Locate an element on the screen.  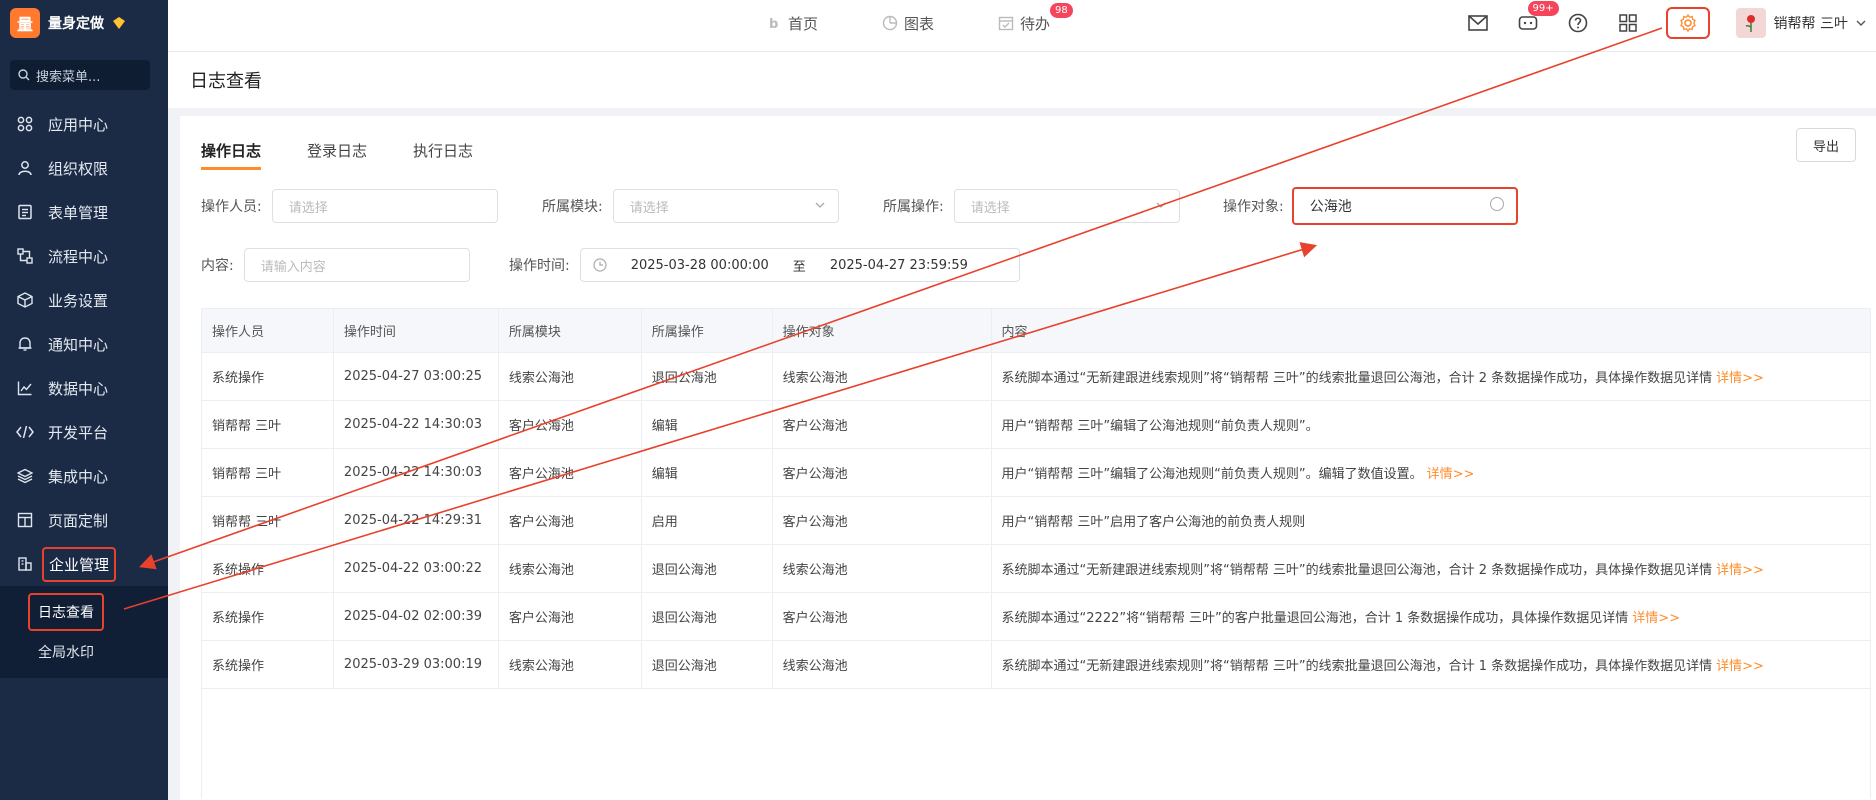
sidebar-item-label: 组织权限 is located at coordinates (78, 168).